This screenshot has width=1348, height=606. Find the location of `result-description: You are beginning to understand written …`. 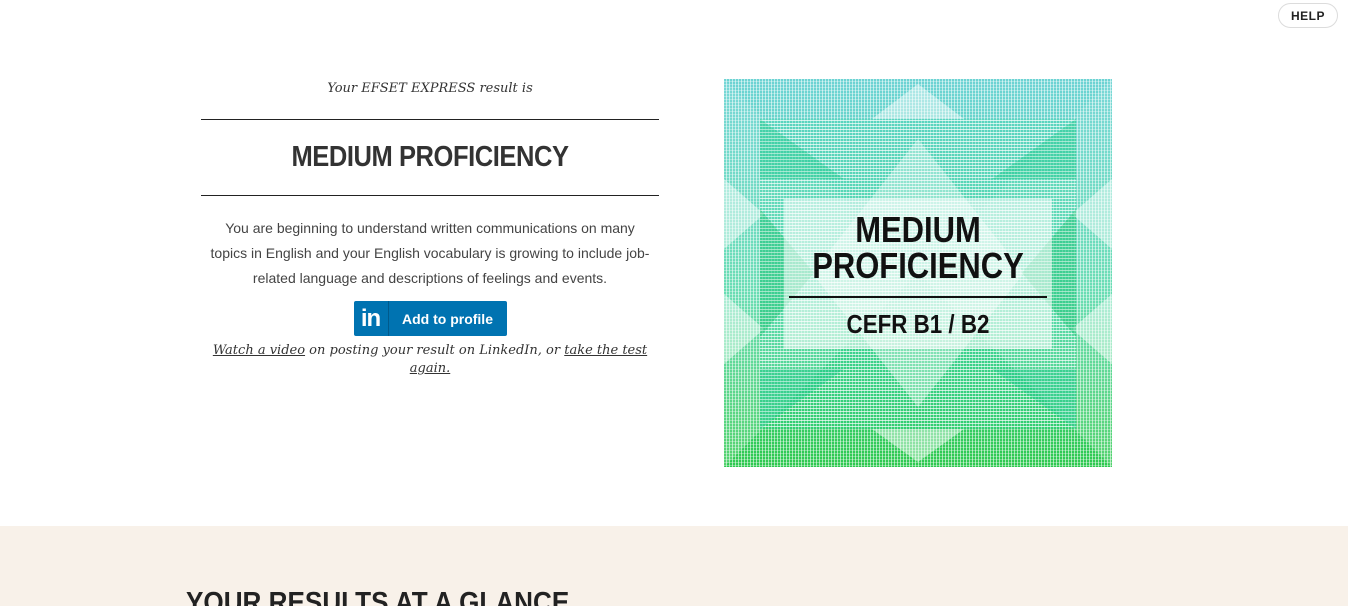

result-description: You are beginning to understand written … is located at coordinates (430, 253).